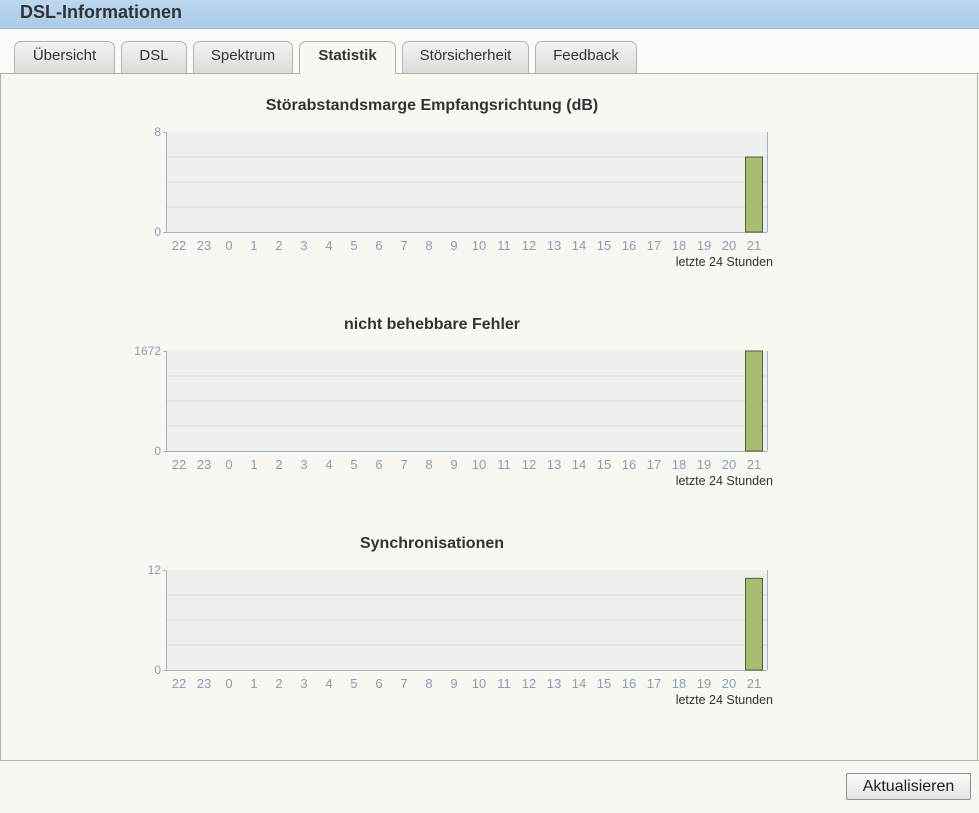 The image size is (979, 813). I want to click on window-title: DSL-Informationen, so click(101, 12).